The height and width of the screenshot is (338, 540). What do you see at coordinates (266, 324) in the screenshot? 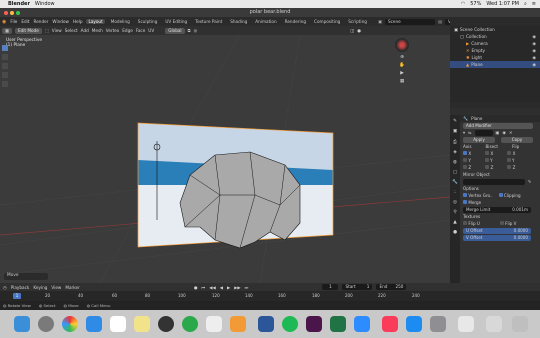
I see `word-icon` at bounding box center [266, 324].